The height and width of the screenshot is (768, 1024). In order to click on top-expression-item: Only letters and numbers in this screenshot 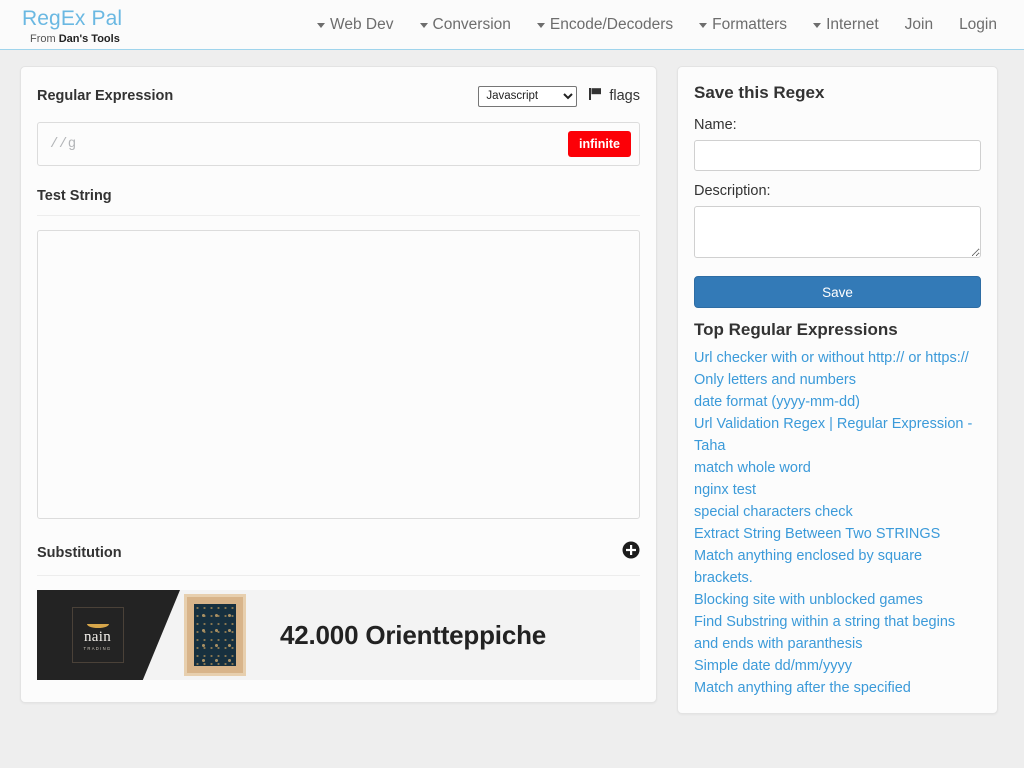, I will do `click(837, 380)`.